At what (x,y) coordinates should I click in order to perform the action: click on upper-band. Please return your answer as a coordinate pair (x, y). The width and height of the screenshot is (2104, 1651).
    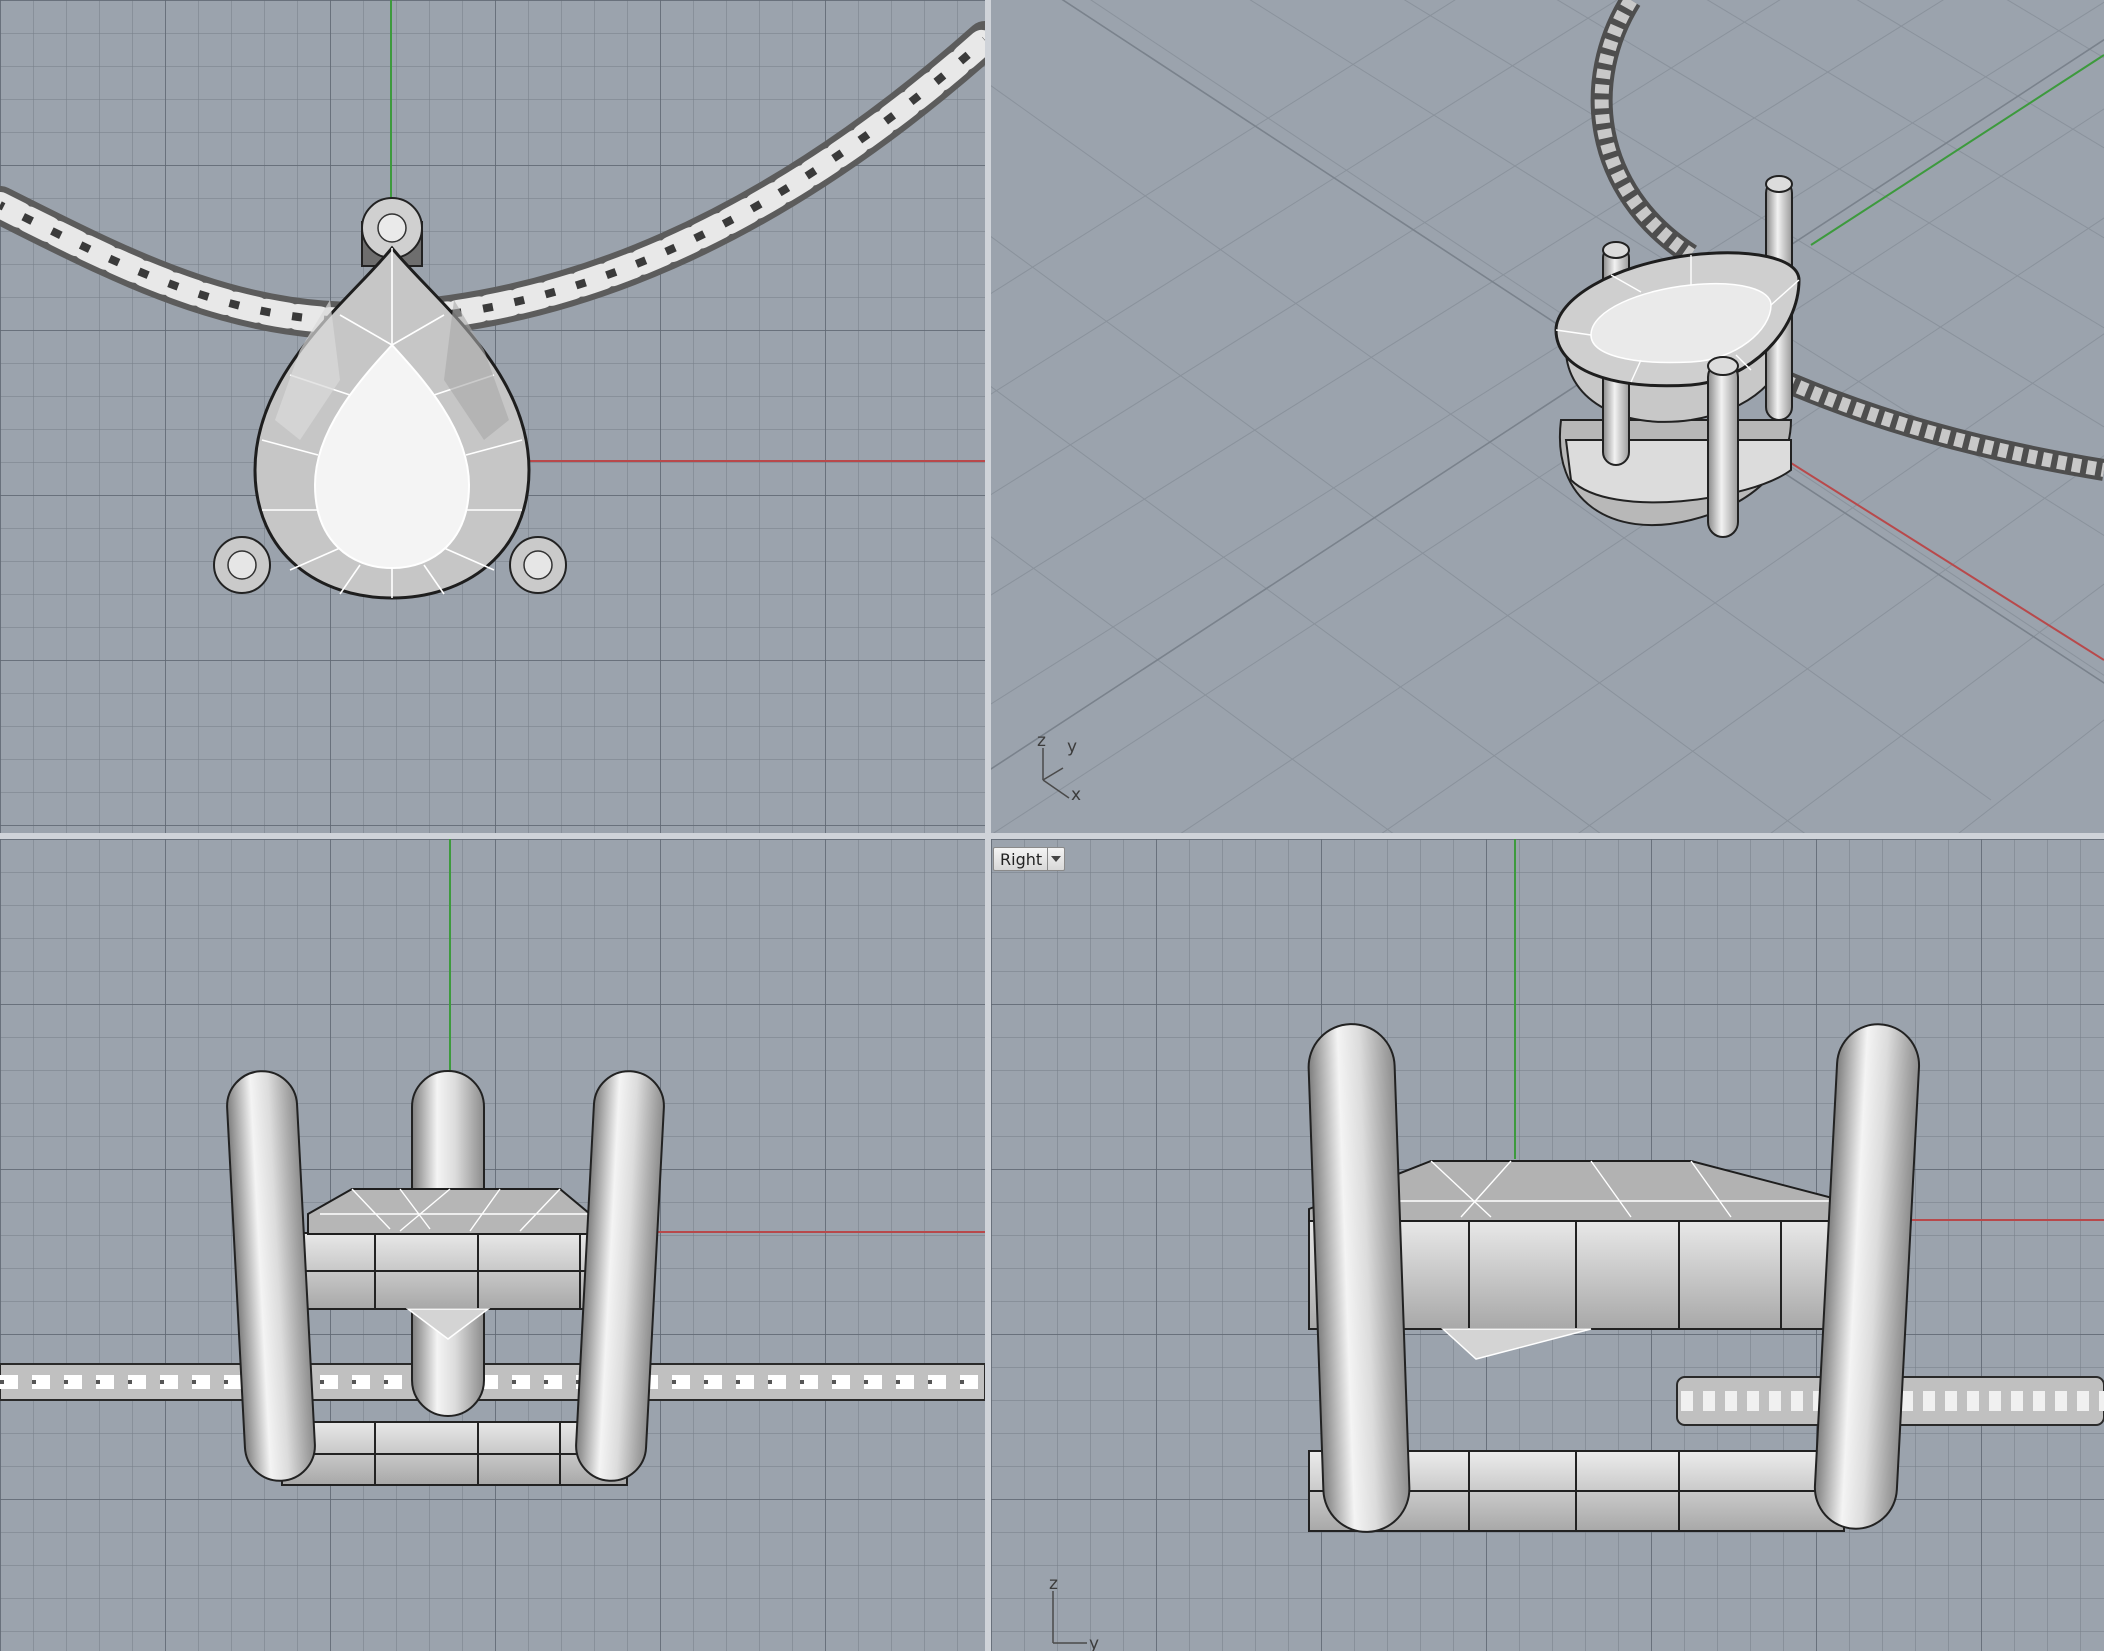
    Looking at the image, I should click on (465, 1271).